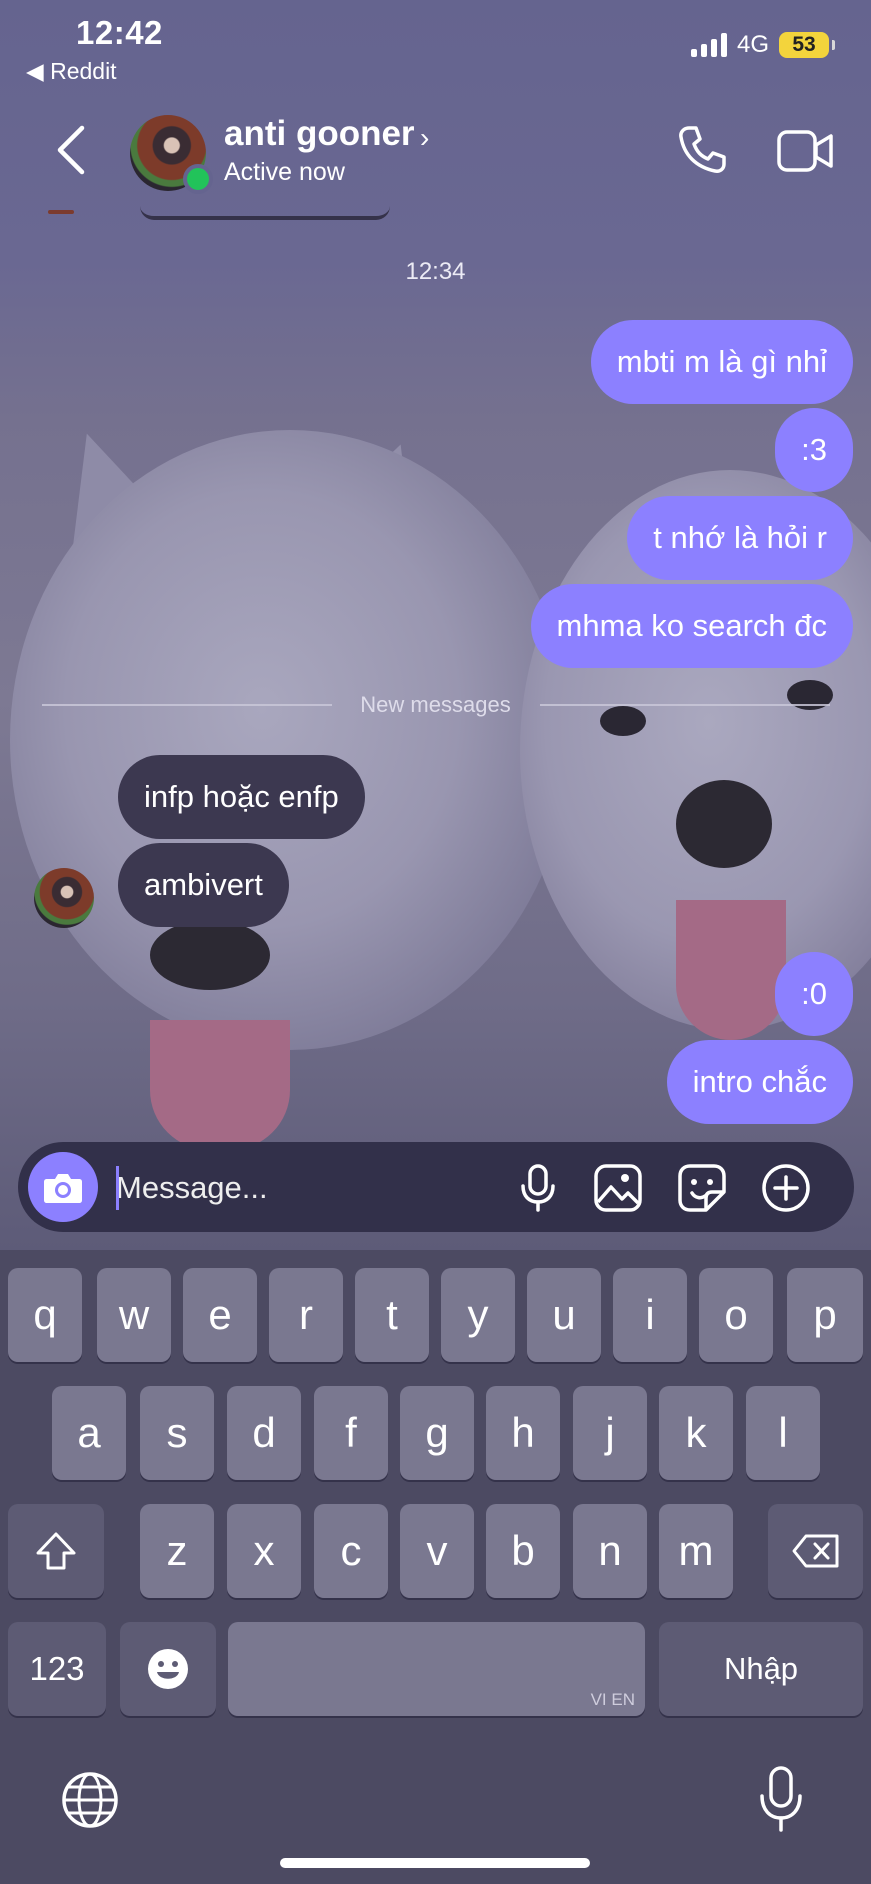 Image resolution: width=871 pixels, height=1884 pixels. Describe the element at coordinates (781, 1799) in the screenshot. I see `dictation-icon` at that location.